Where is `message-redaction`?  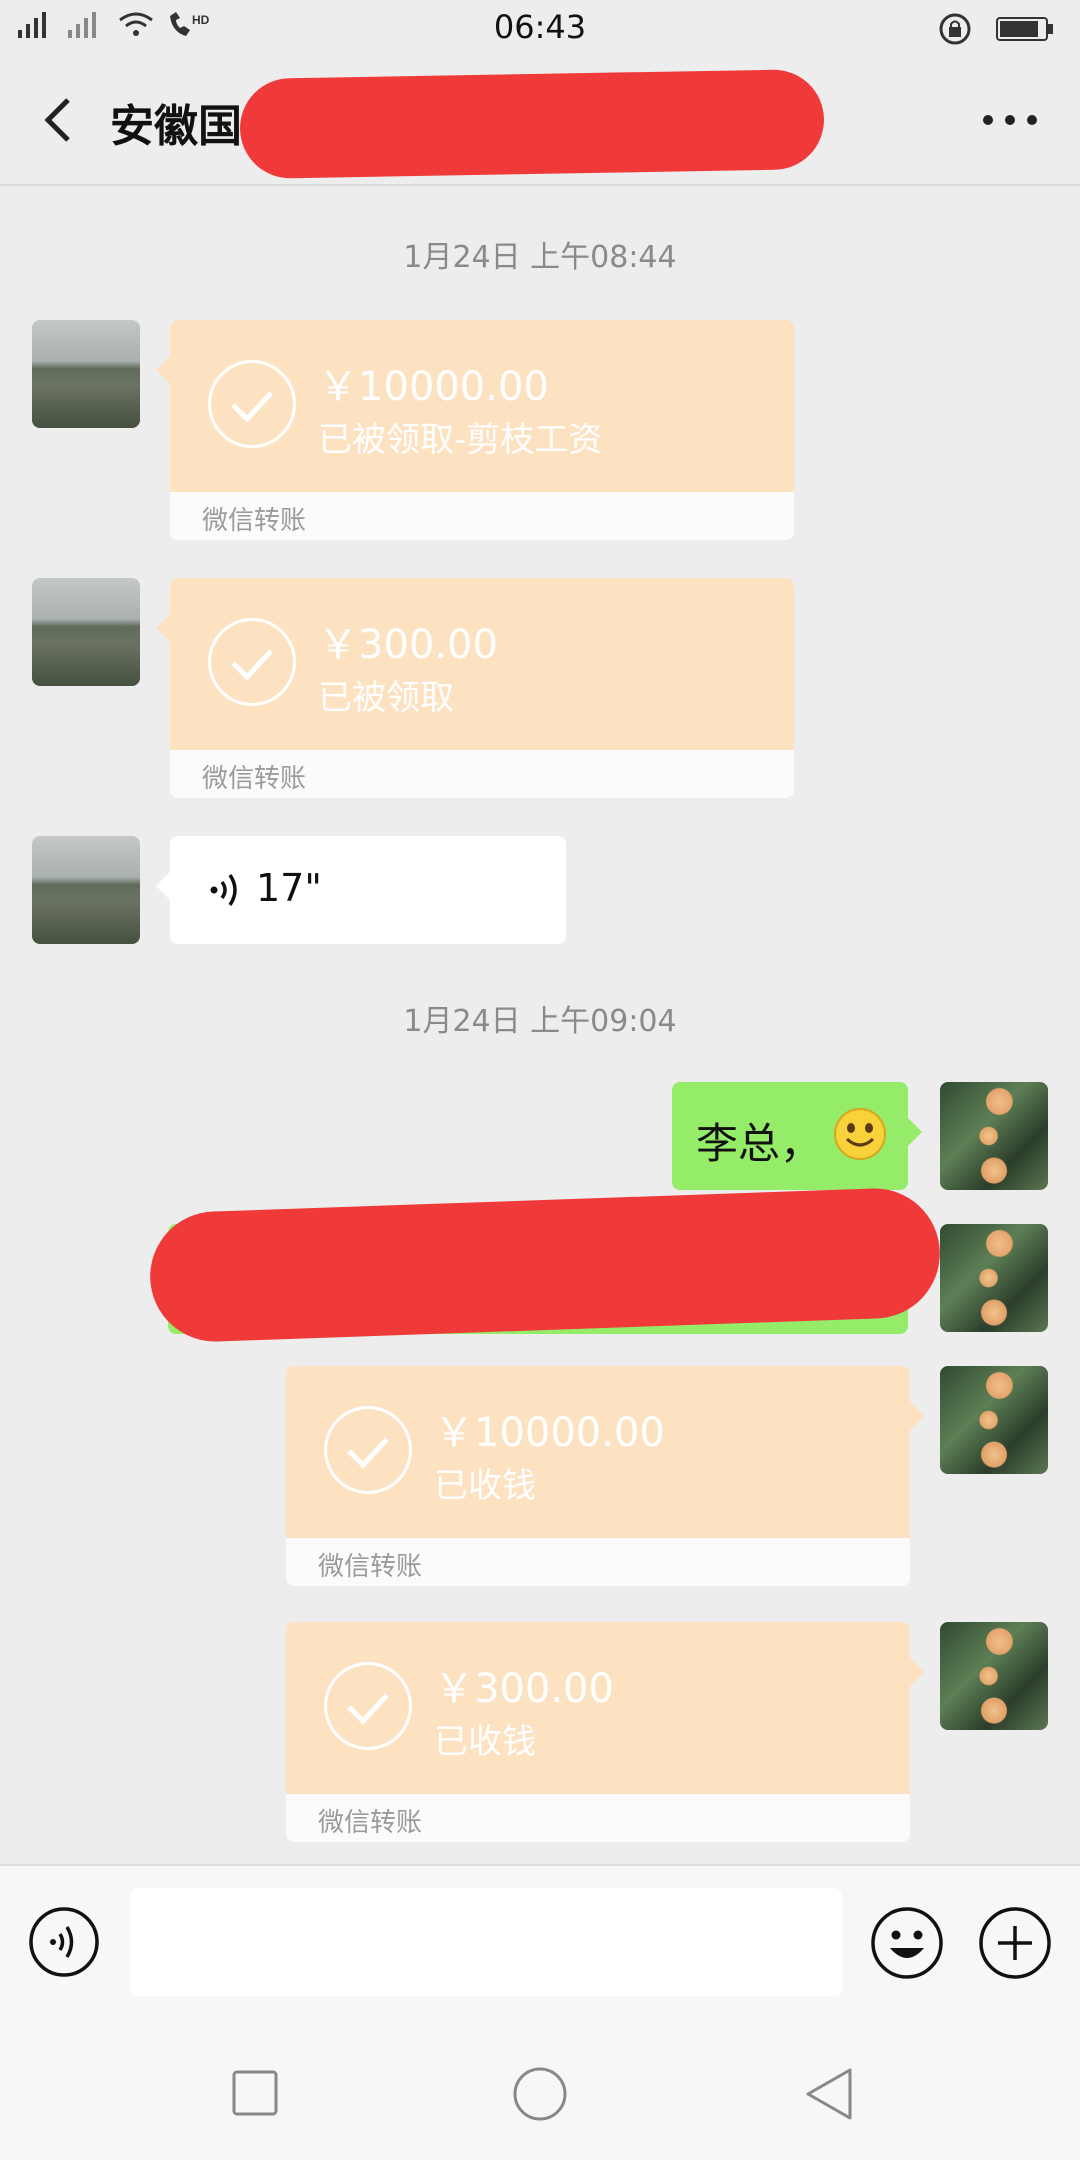 message-redaction is located at coordinates (545, 1265).